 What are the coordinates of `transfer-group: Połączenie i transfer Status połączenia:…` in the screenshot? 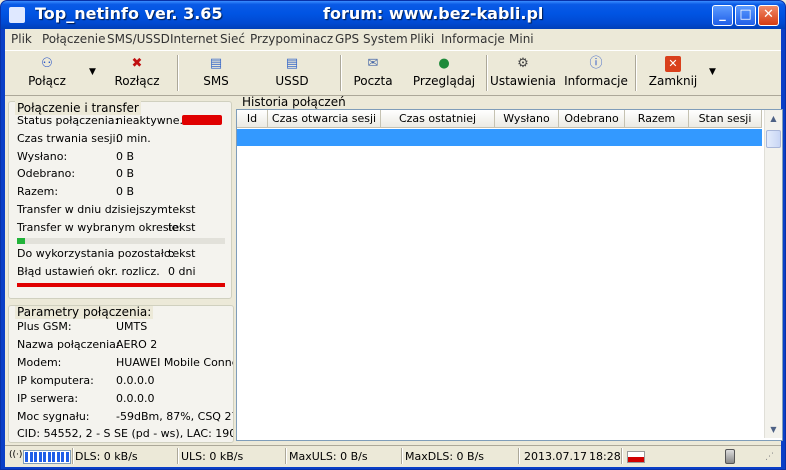 It's located at (120, 200).